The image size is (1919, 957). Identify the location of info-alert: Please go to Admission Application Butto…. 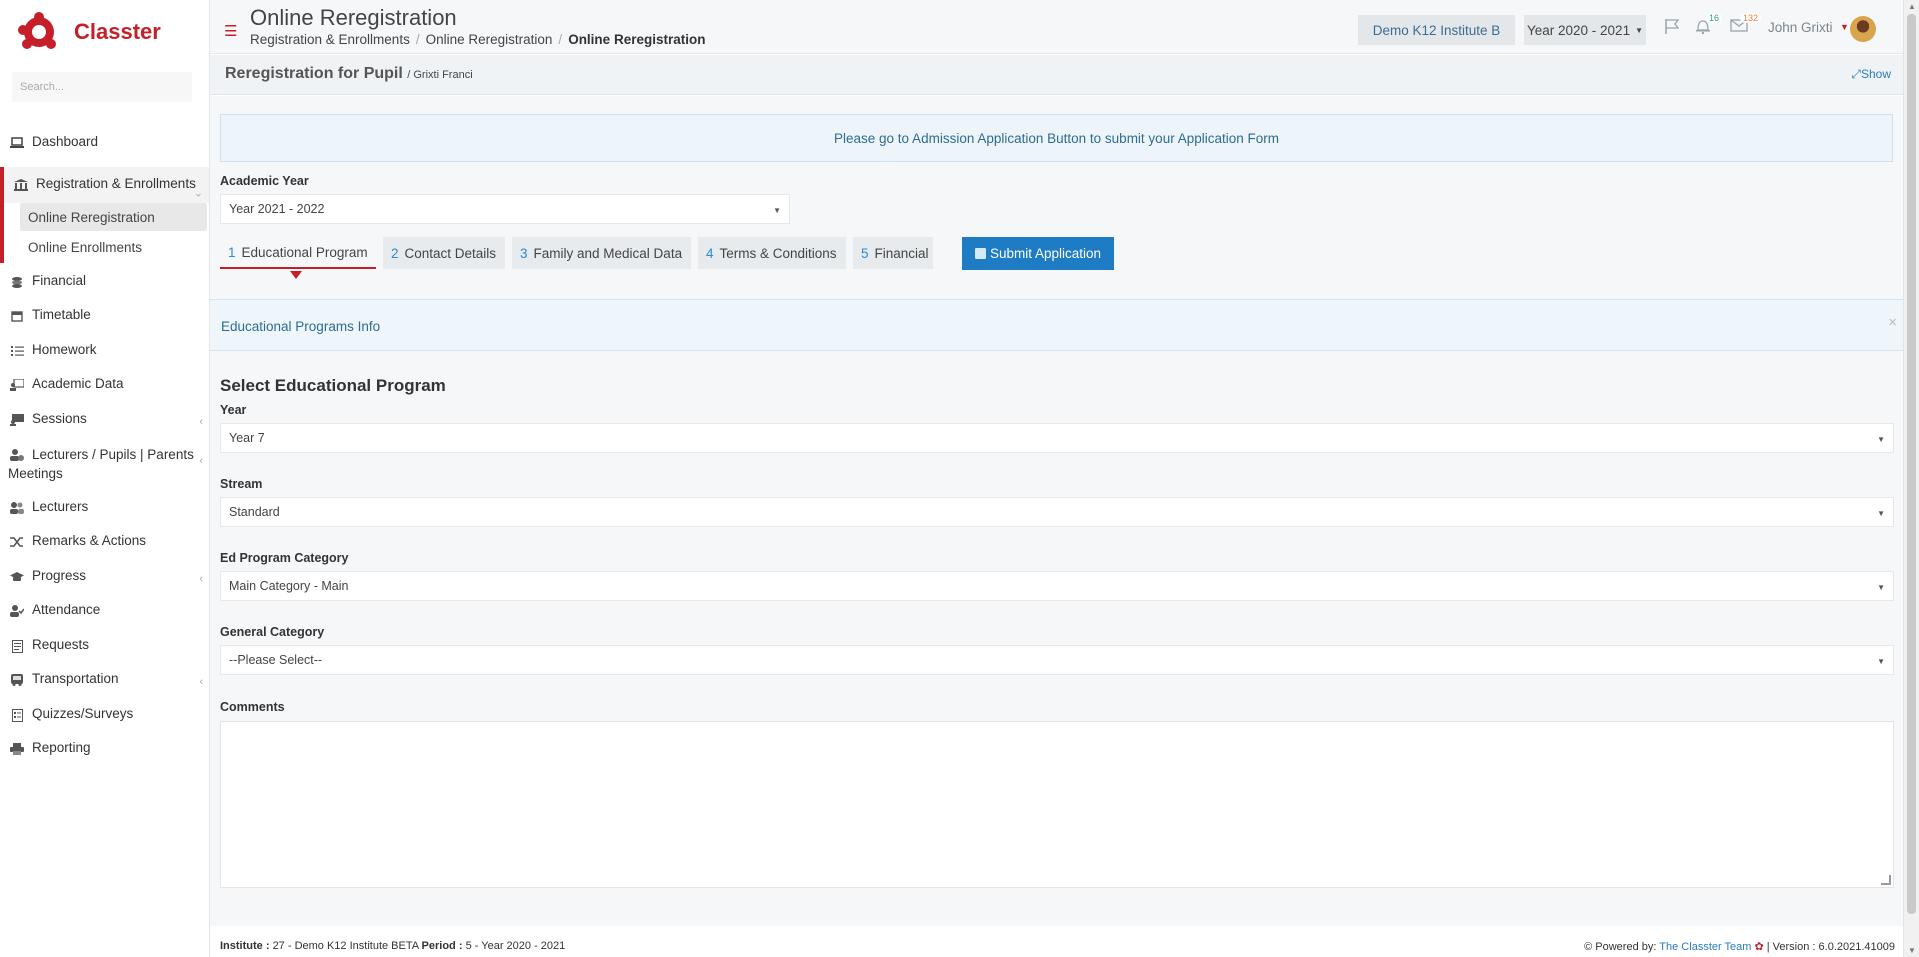
(1056, 138).